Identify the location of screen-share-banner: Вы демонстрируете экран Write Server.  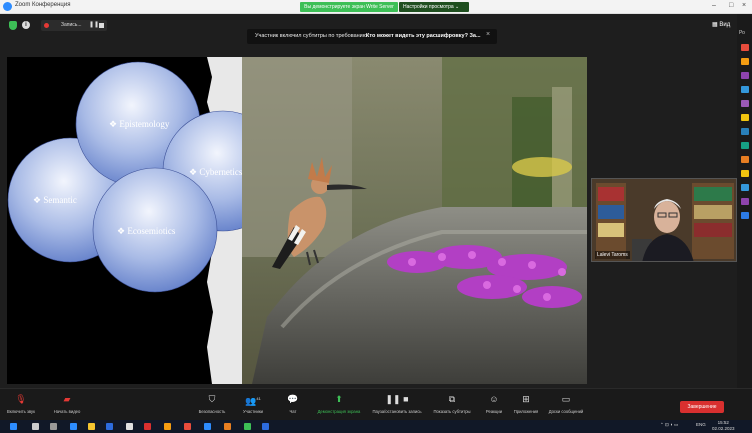
(349, 7).